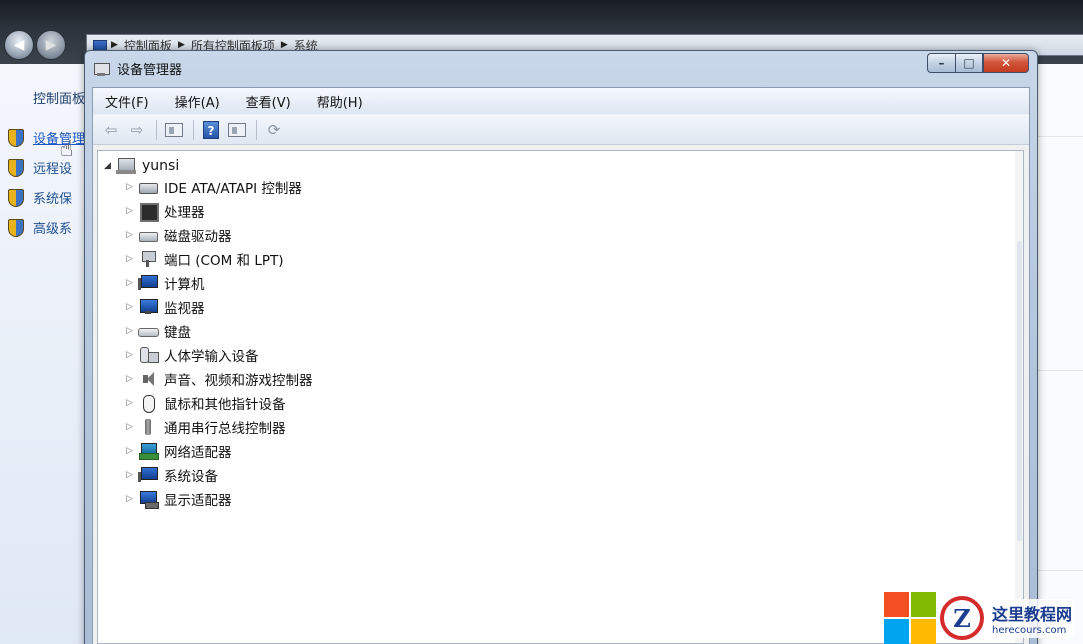 Image resolution: width=1083 pixels, height=644 pixels. I want to click on tree-node-label: 监视器, so click(184, 309).